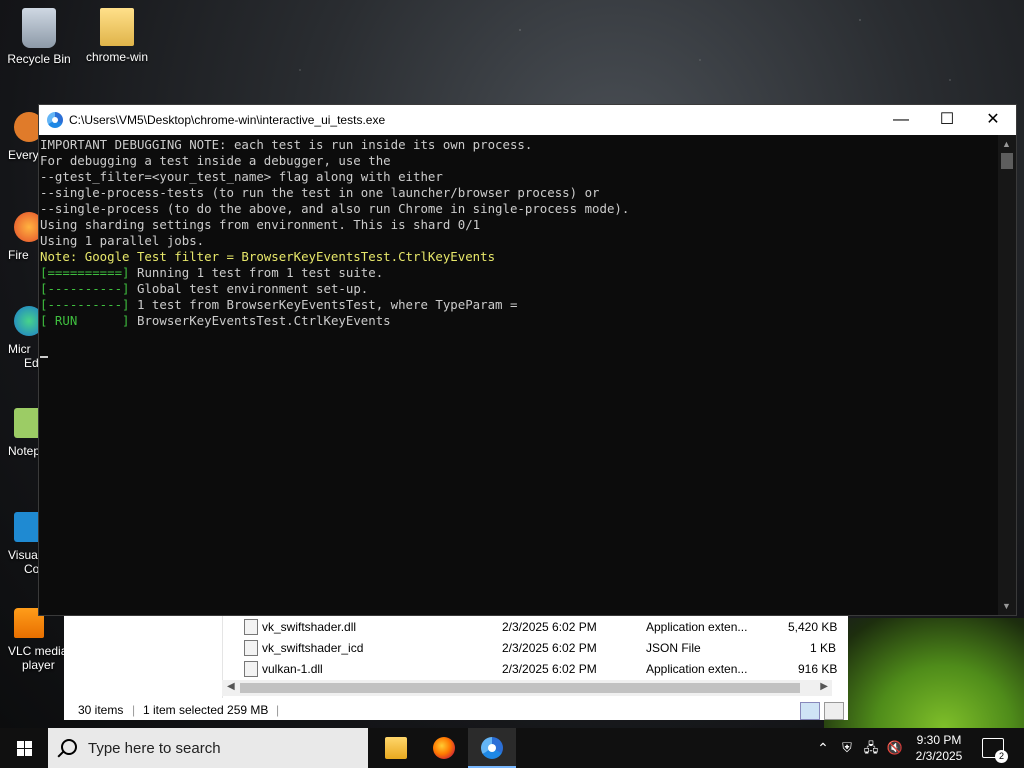 The width and height of the screenshot is (1024, 768). I want to click on security-tray-icon: ⛨, so click(847, 748).